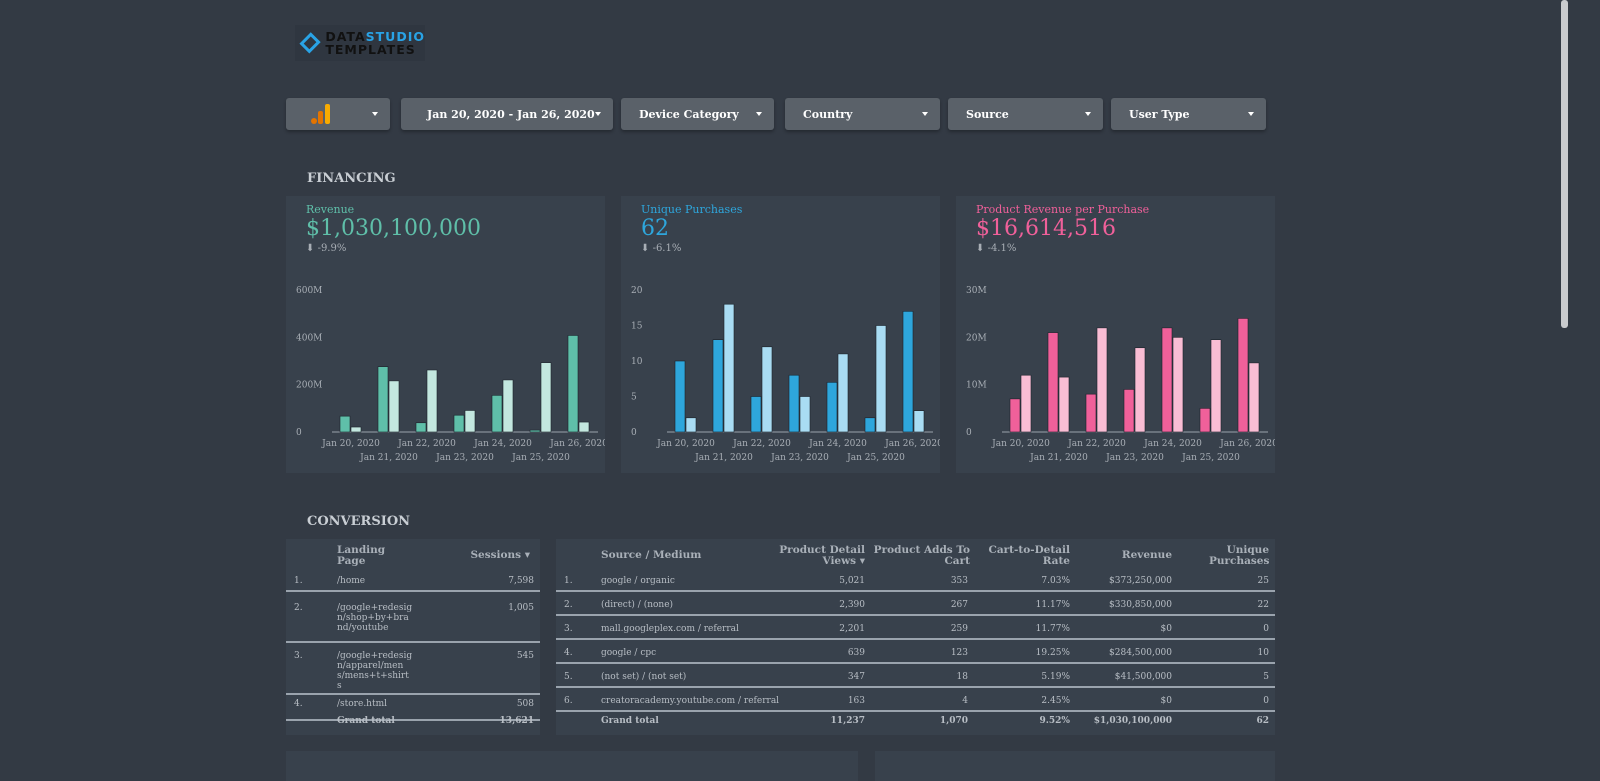  I want to click on table-row: 1. /home 7,598, so click(413, 580).